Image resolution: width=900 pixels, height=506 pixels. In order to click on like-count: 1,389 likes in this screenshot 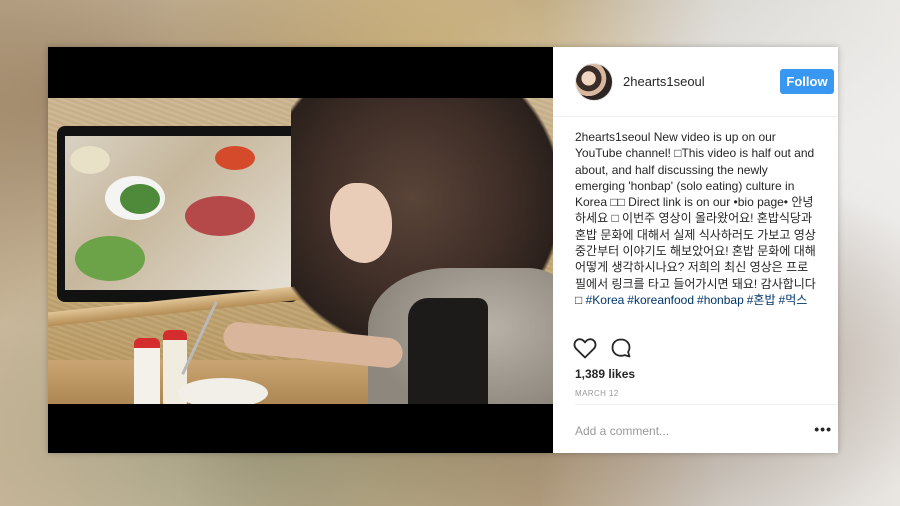, I will do `click(605, 374)`.